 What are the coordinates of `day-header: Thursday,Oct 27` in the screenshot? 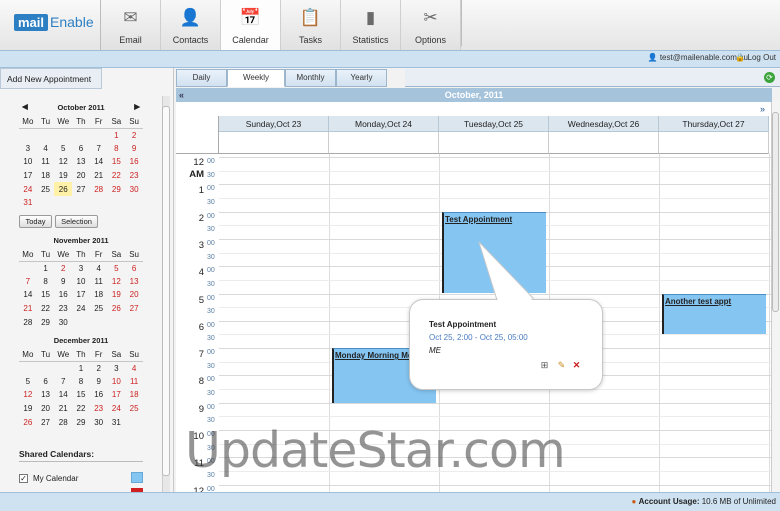 It's located at (714, 124).